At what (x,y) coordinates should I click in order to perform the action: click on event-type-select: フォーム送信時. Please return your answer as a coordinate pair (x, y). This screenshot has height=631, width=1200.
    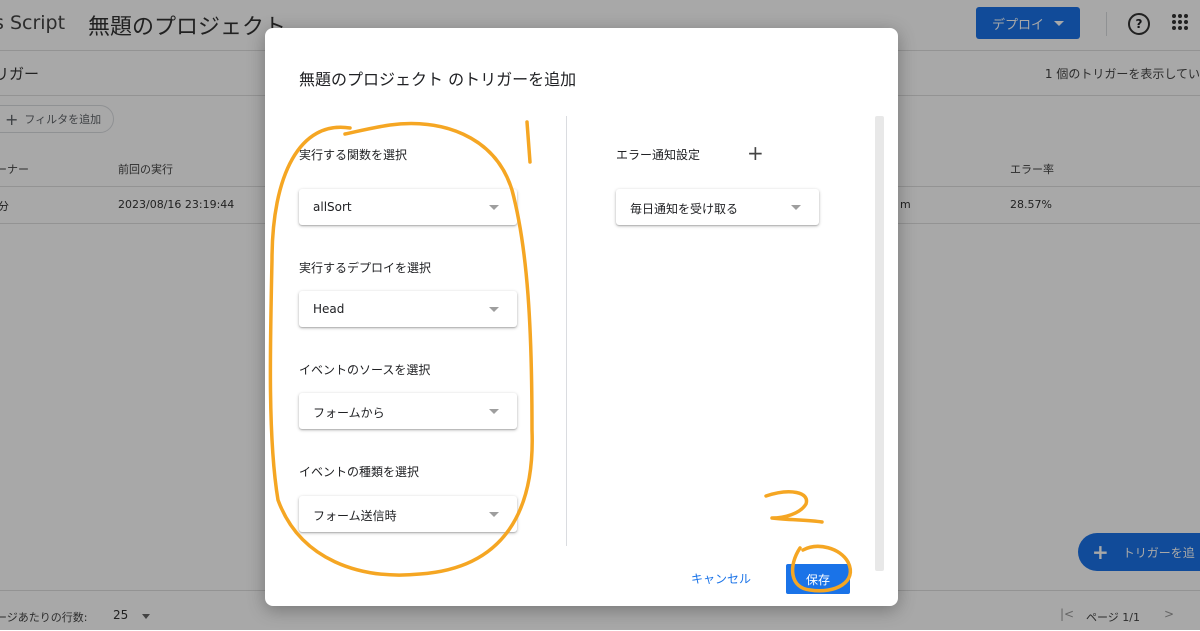
    Looking at the image, I should click on (408, 514).